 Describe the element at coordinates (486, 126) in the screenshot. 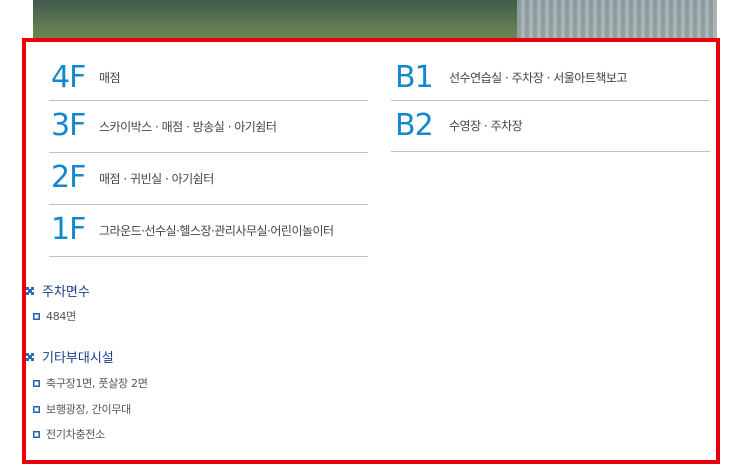

I see `floor-description: 수영장 · 주차장` at that location.